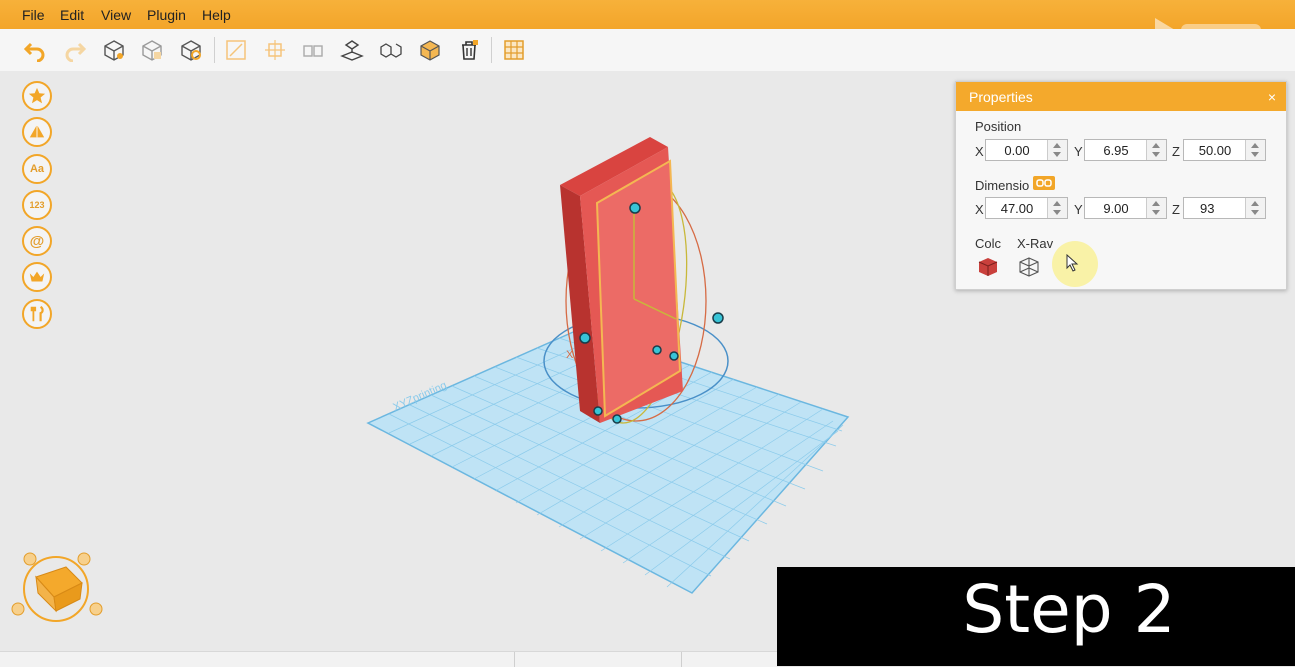  Describe the element at coordinates (1125, 208) in the screenshot. I see `dimension-y-field: 9.00` at that location.